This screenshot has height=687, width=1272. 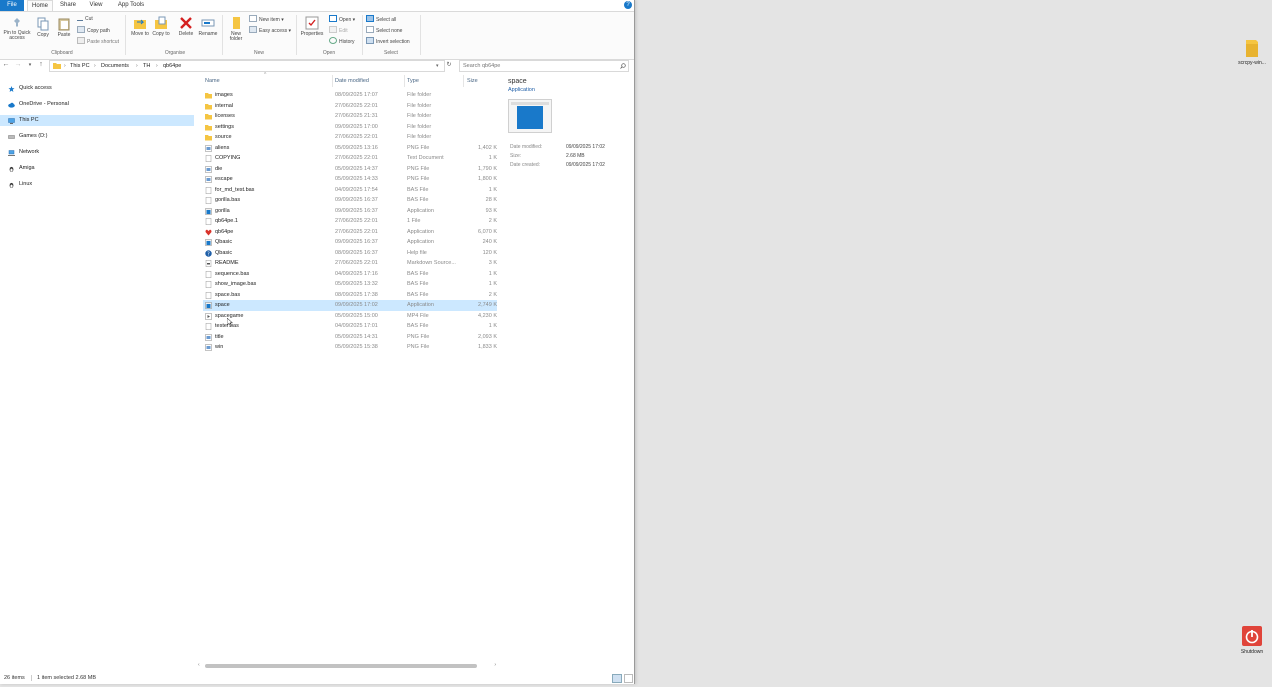 I want to click on file-row: tester.bas 04/09/2025 17:01 BAS File 1 K, so click(x=350, y=326).